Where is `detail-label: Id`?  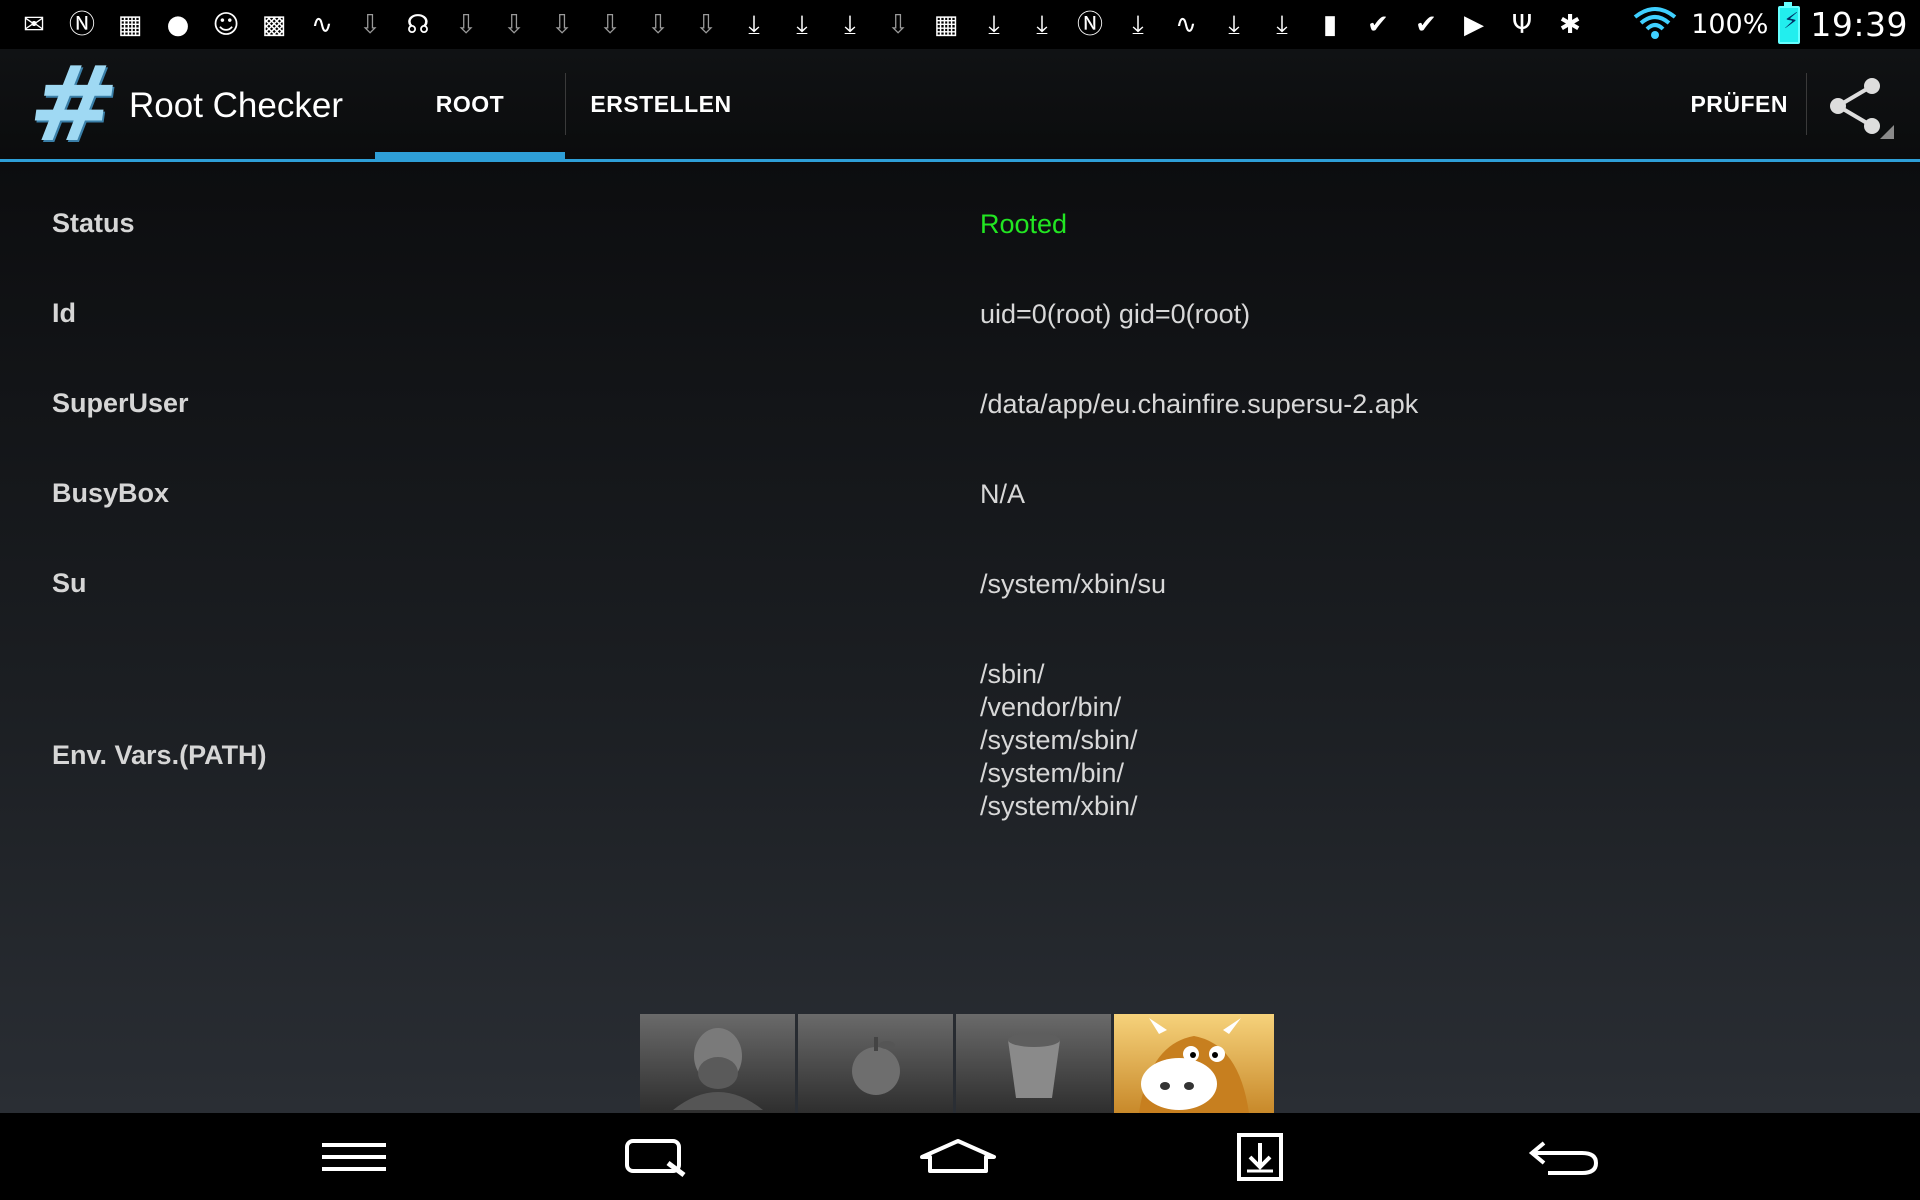
detail-label: Id is located at coordinates (64, 313).